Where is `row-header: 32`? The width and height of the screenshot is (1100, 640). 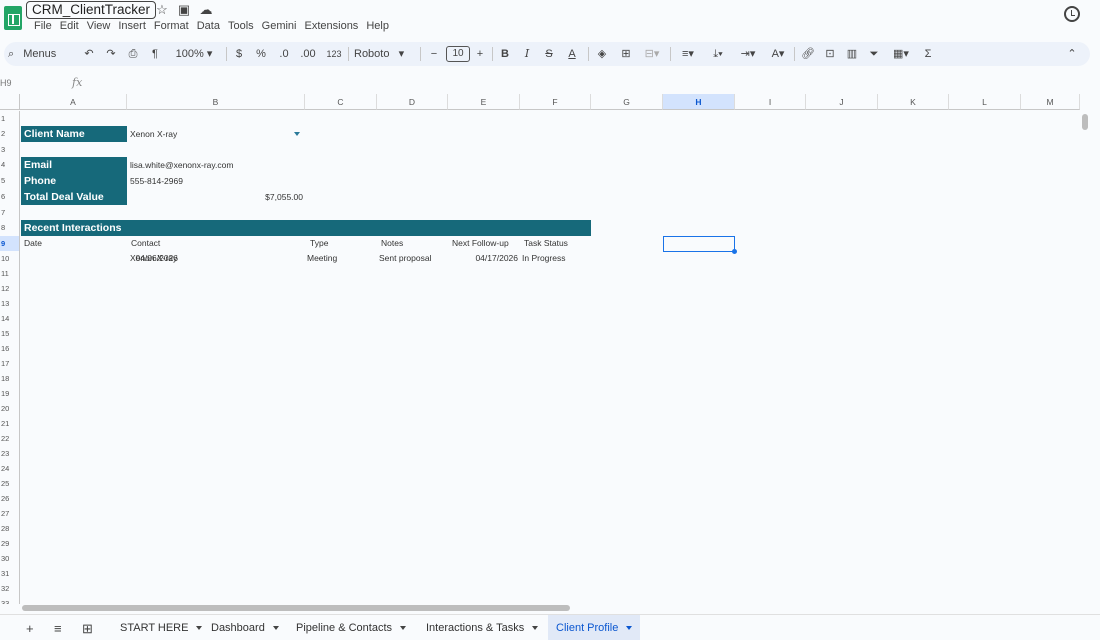 row-header: 32 is located at coordinates (10, 588).